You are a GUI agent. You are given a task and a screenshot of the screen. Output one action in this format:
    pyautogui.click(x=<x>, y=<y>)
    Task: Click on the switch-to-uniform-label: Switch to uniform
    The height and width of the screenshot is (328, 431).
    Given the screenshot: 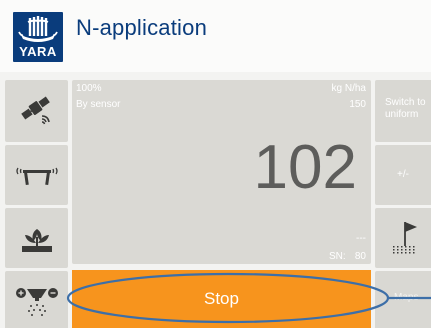 What is the action you would take?
    pyautogui.click(x=405, y=108)
    